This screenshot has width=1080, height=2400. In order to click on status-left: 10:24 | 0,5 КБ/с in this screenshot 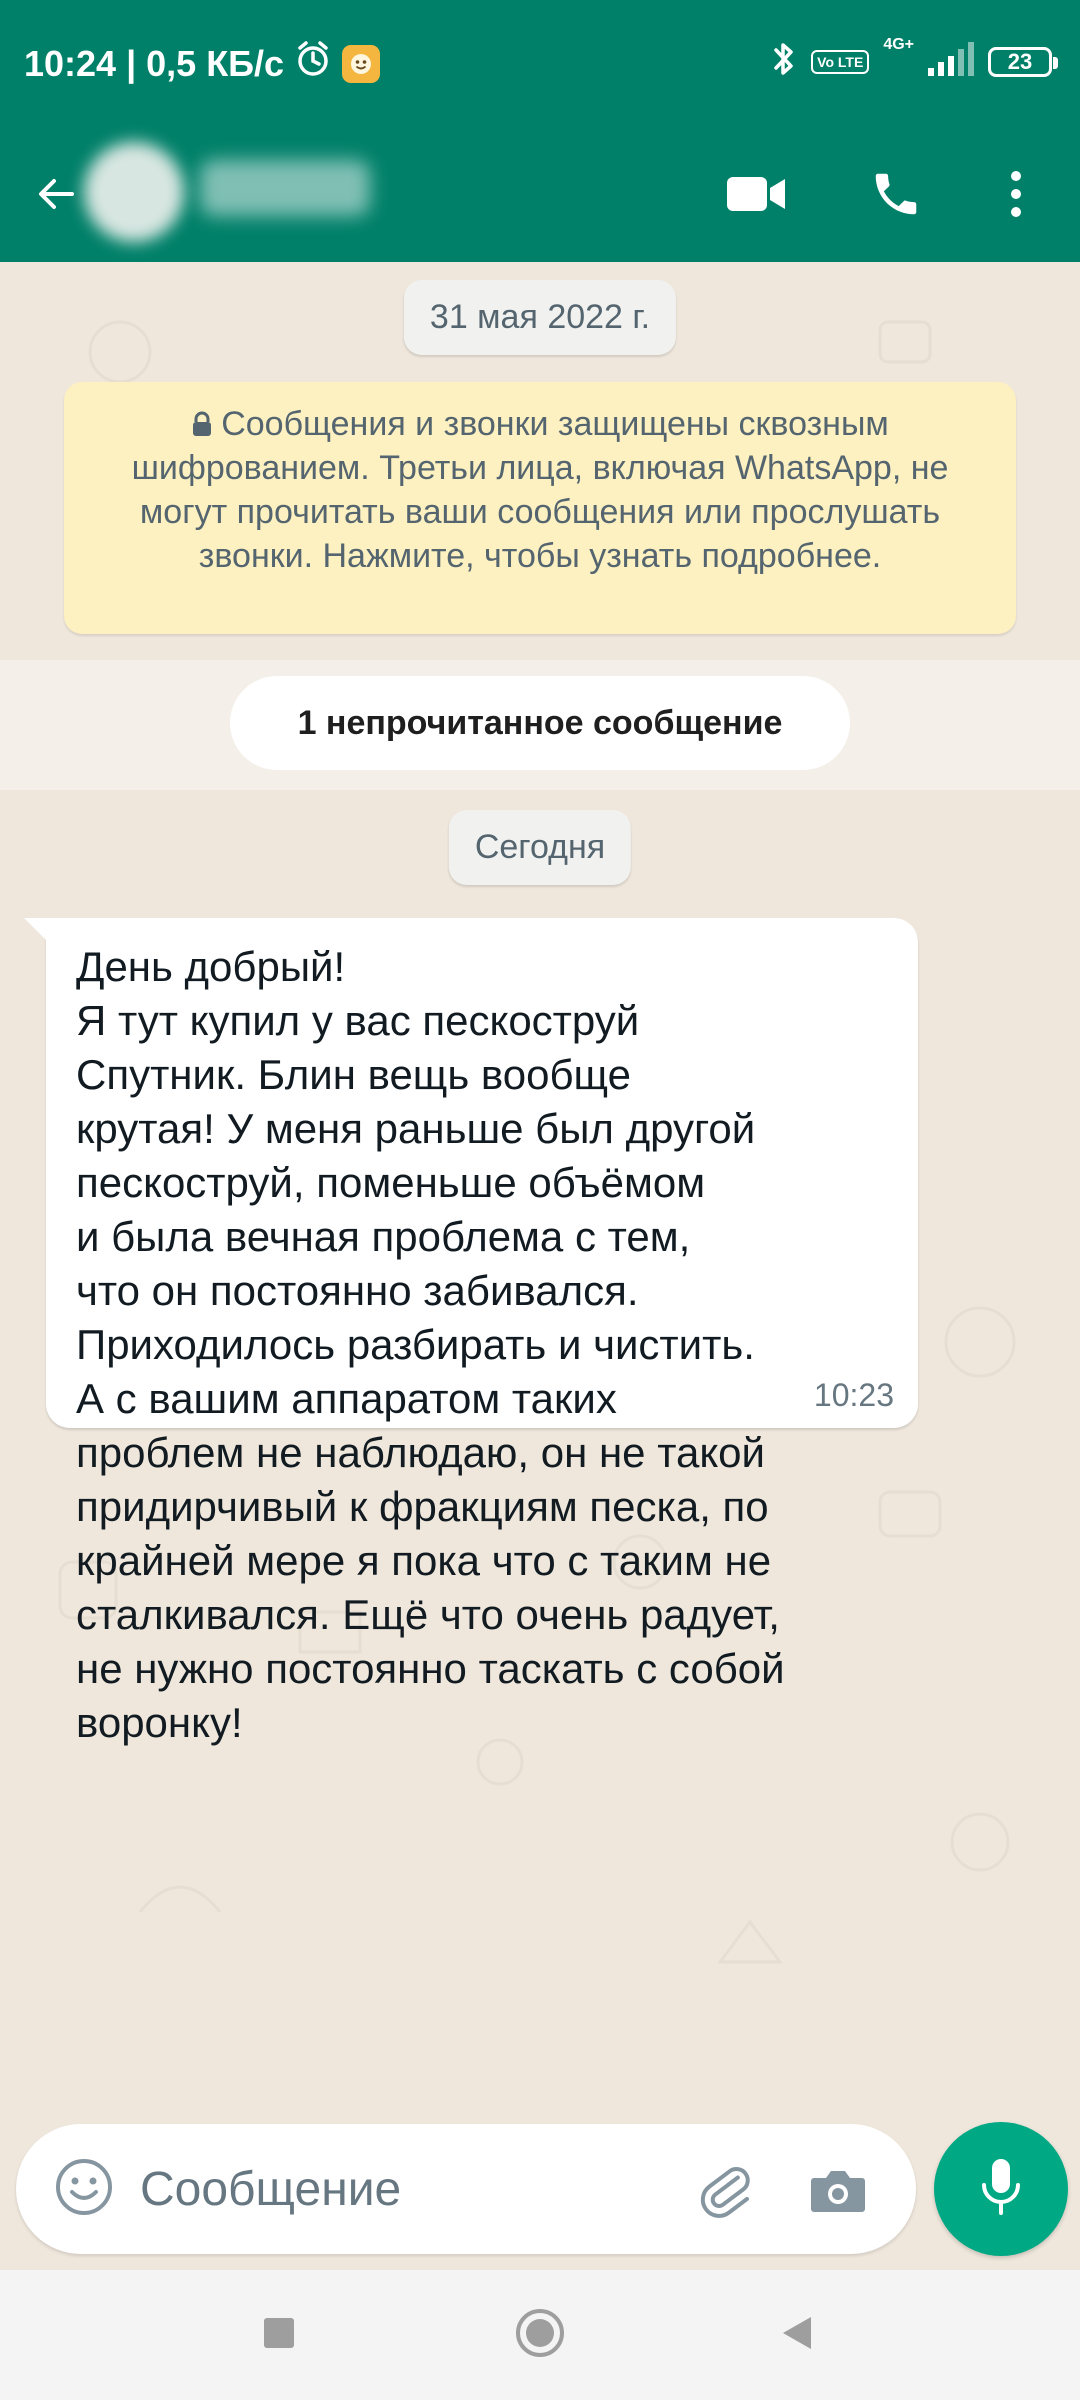, I will do `click(202, 63)`.